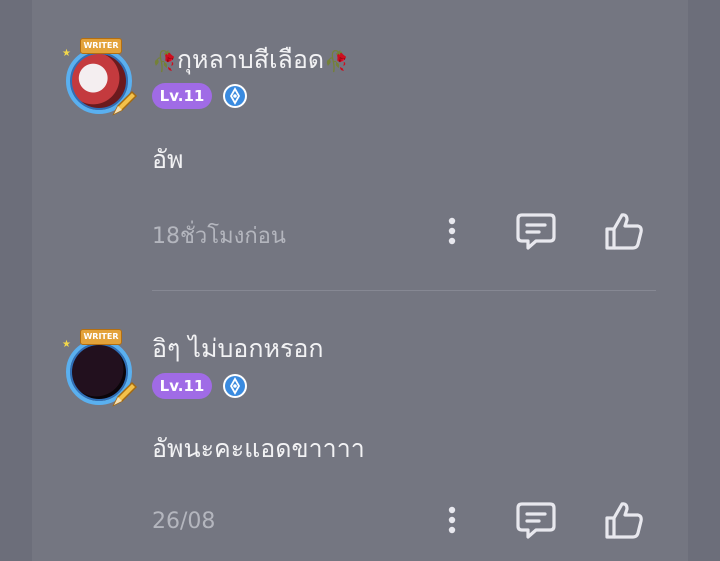 The width and height of the screenshot is (720, 561). I want to click on username-text: อิๆ ไม่บอกหรอก, so click(238, 348).